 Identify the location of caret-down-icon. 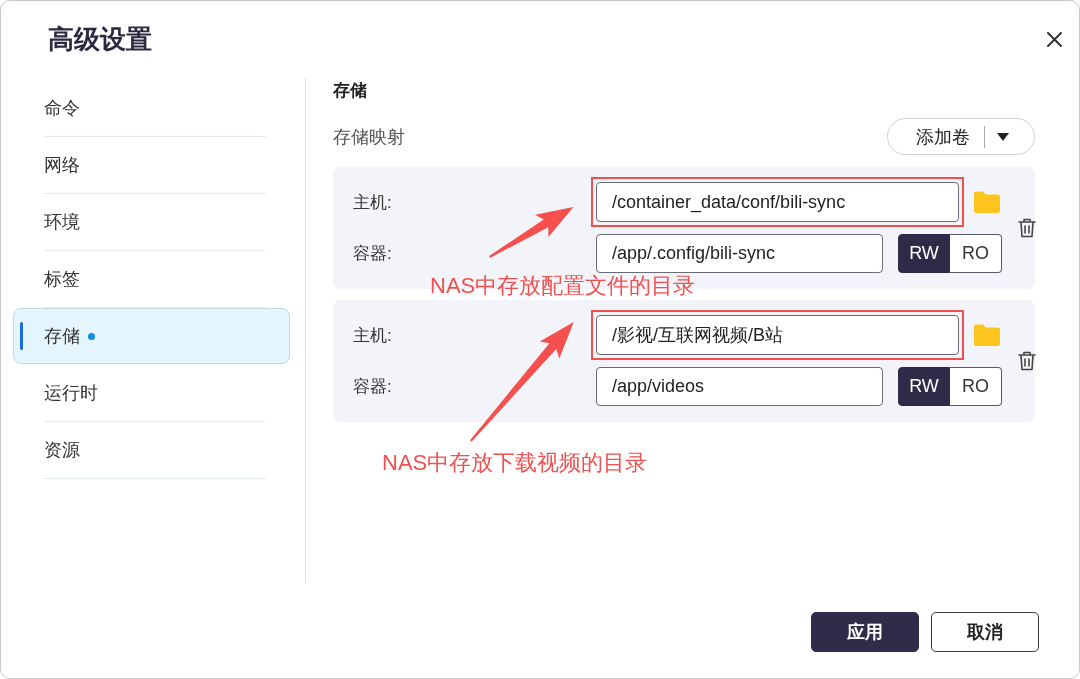
(1003, 136).